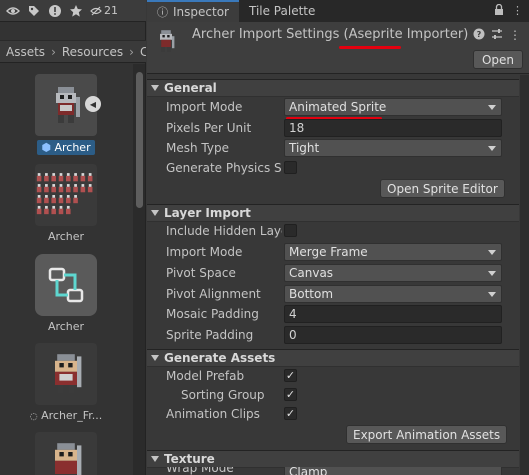 The height and width of the screenshot is (475, 529). Describe the element at coordinates (393, 252) in the screenshot. I see `layer-import-mode-dropdown: Merge Frame` at that location.